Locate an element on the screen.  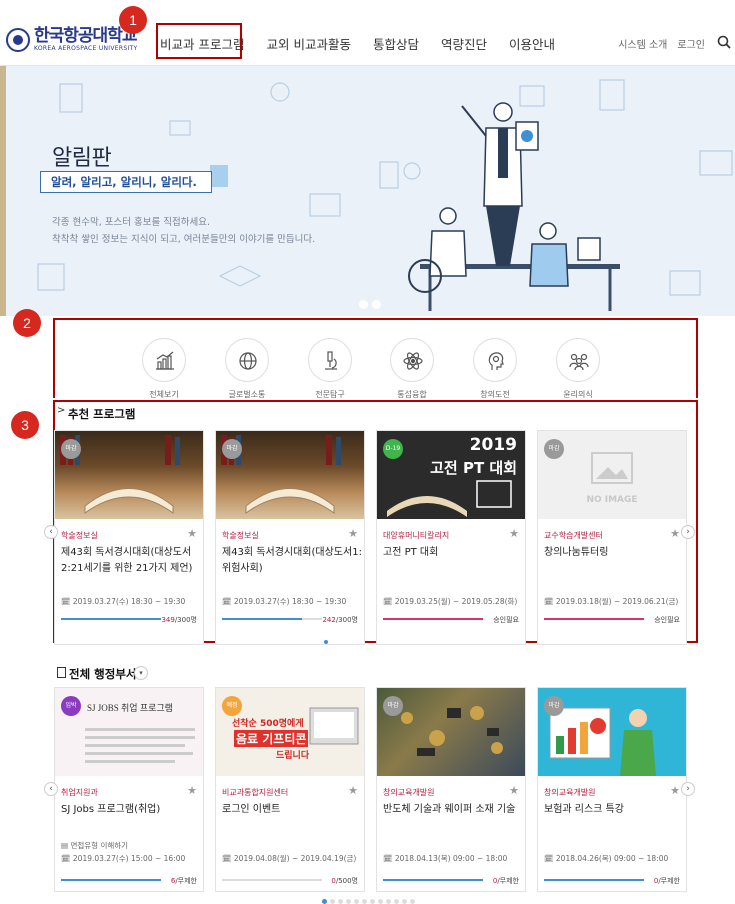
people-group-icon is located at coordinates (579, 362).